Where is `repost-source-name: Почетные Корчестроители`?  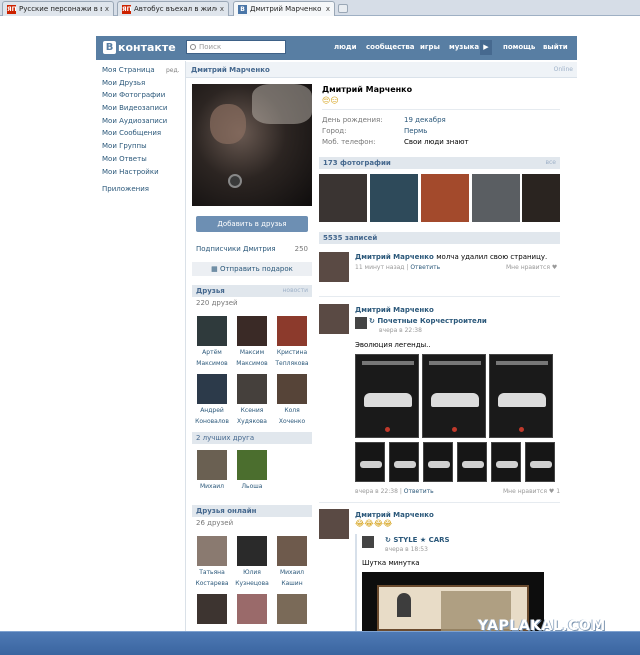
repost-source-name: Почетные Корчестроители is located at coordinates (432, 321).